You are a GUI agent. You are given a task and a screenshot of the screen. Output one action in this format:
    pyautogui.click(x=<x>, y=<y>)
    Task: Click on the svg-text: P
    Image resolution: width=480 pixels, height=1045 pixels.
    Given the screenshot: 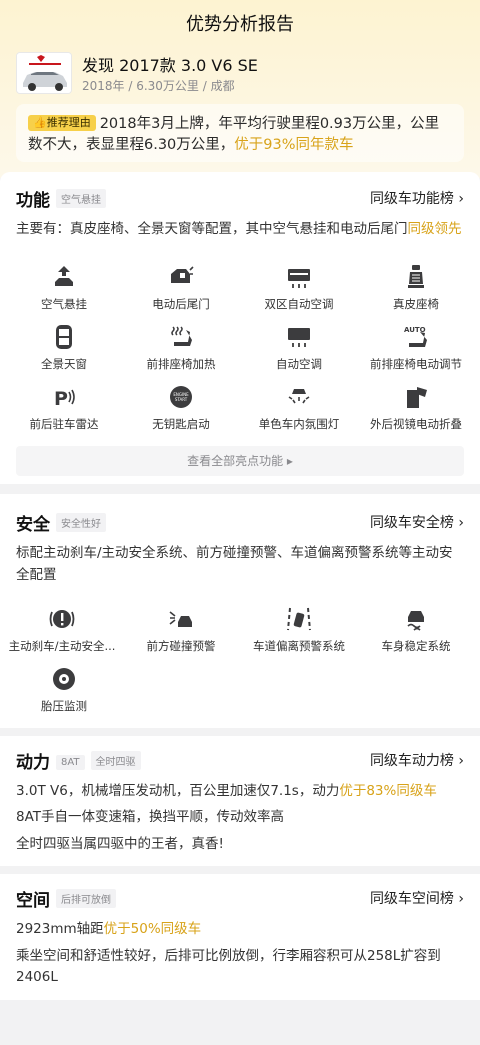 What is the action you would take?
    pyautogui.click(x=61, y=399)
    